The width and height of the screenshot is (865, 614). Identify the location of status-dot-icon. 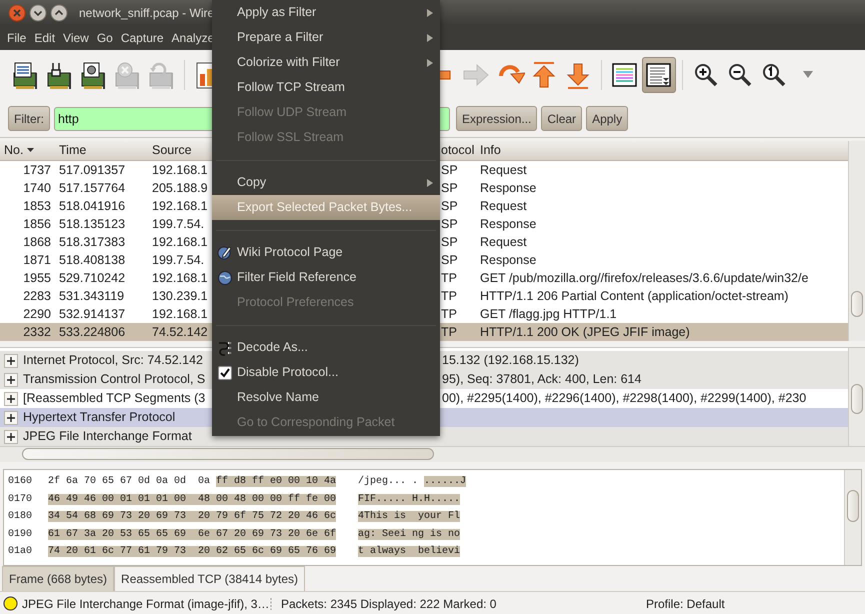
(10, 603).